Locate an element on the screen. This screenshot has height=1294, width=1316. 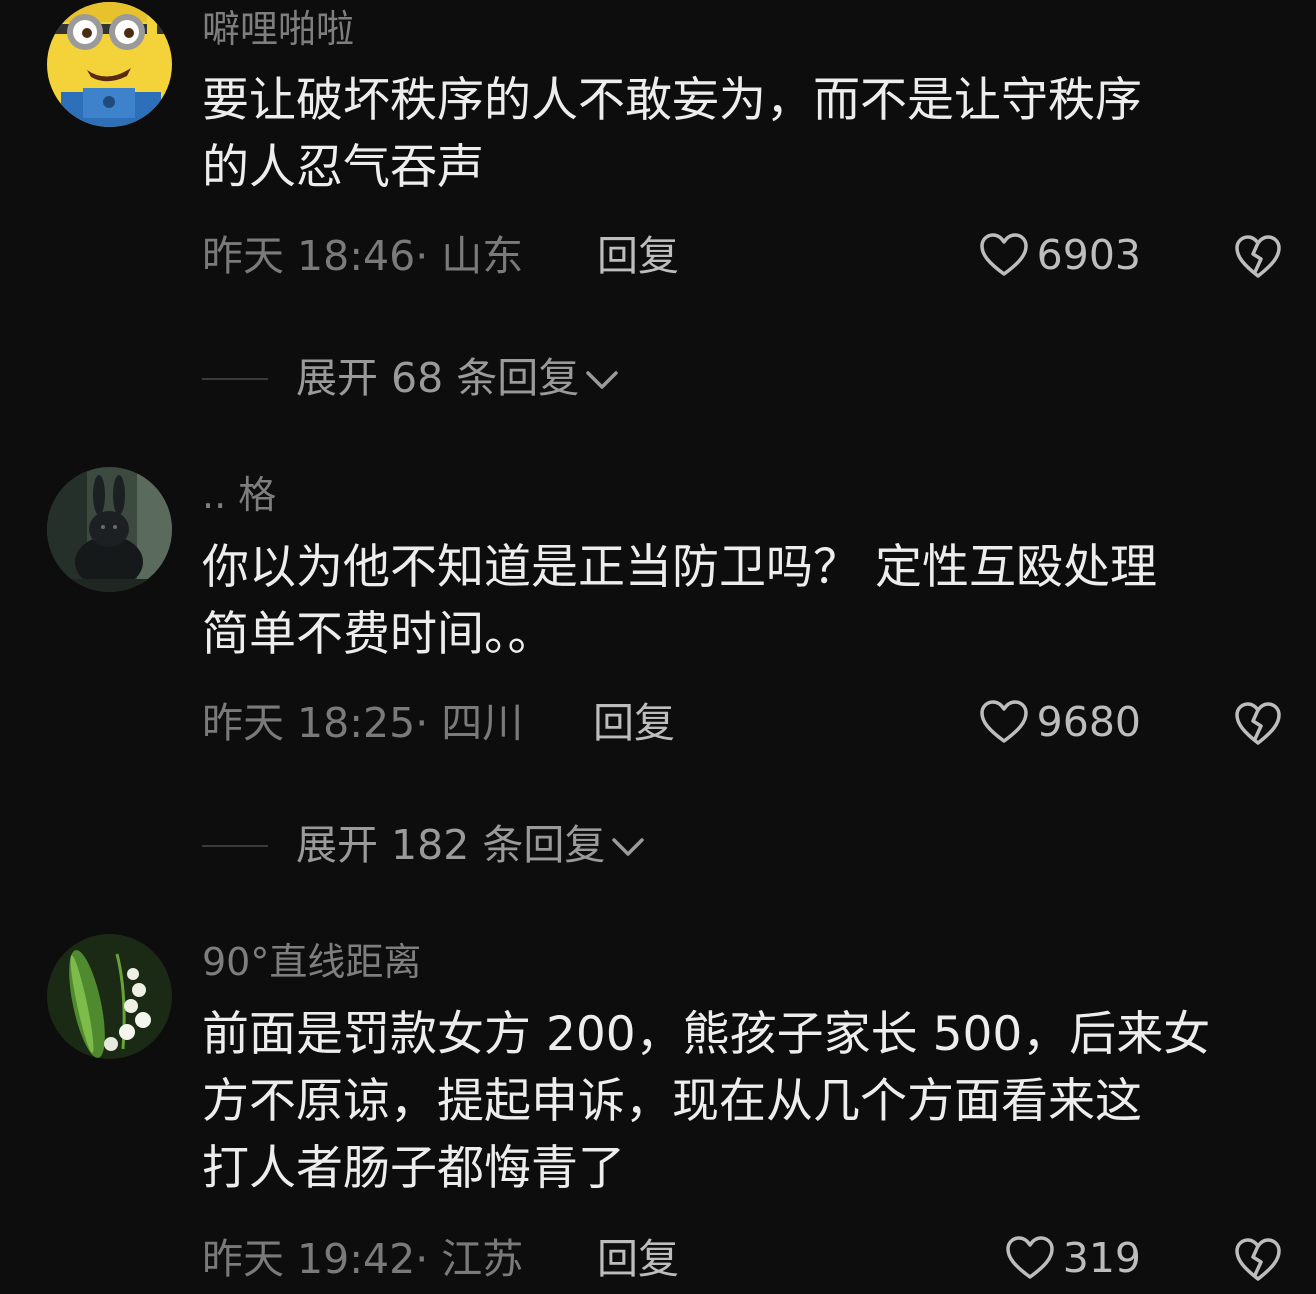
minion-avatar-image is located at coordinates (109, 64).